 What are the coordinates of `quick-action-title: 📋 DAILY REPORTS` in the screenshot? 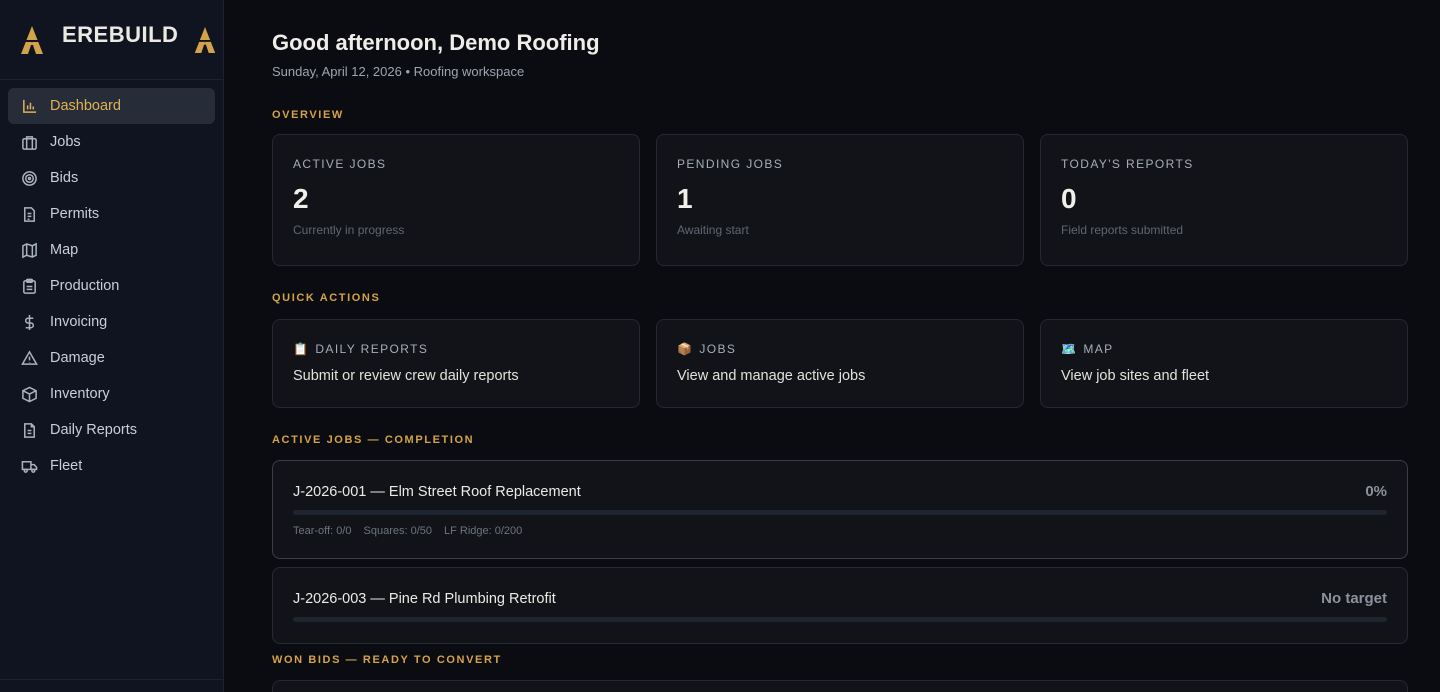 It's located at (456, 349).